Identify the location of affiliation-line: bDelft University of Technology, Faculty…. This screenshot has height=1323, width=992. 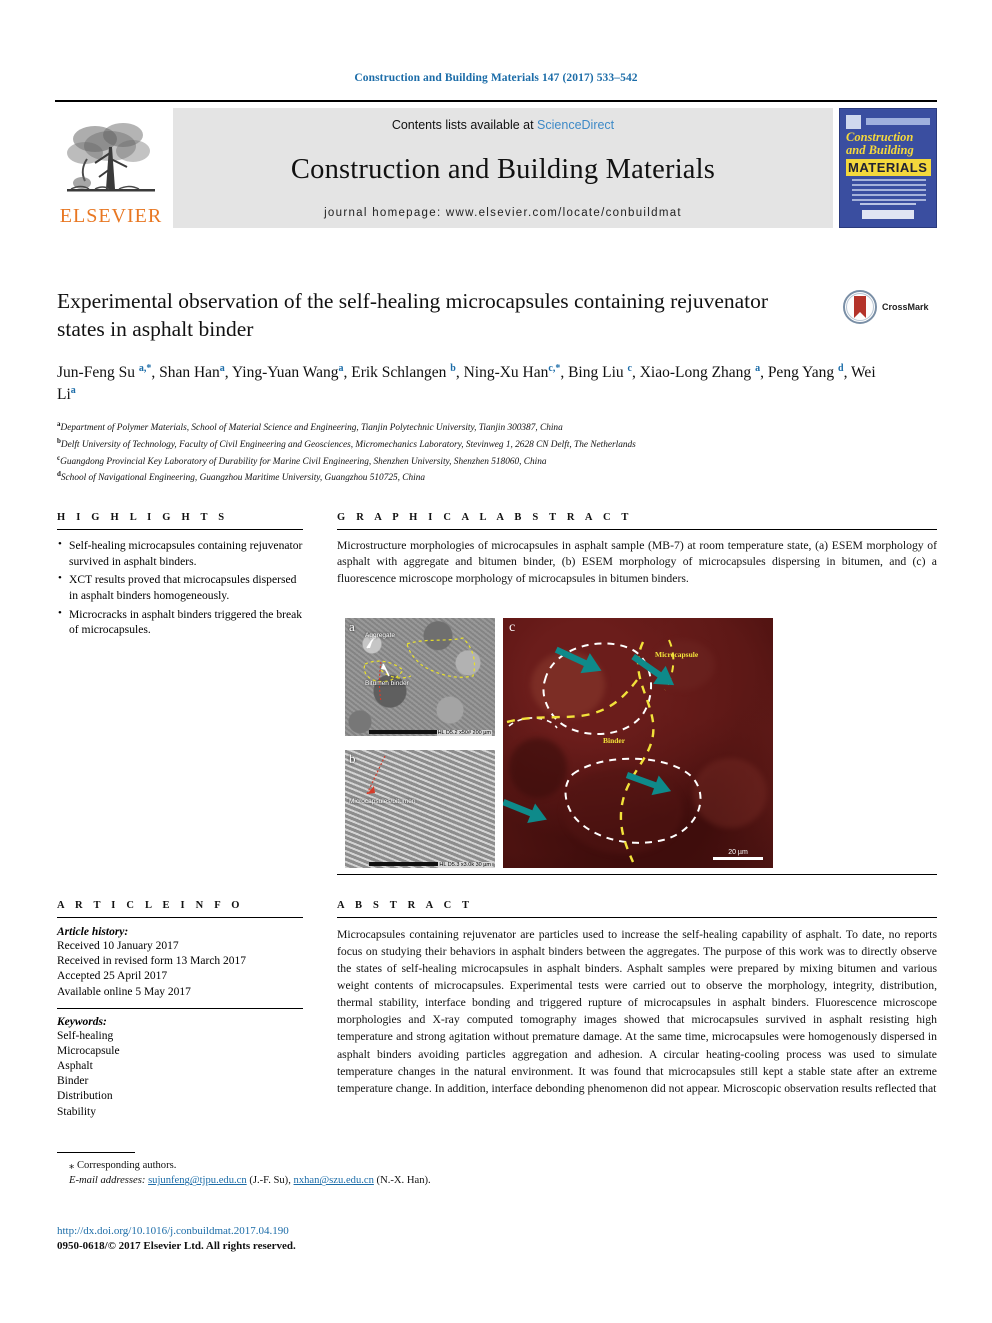
(346, 443).